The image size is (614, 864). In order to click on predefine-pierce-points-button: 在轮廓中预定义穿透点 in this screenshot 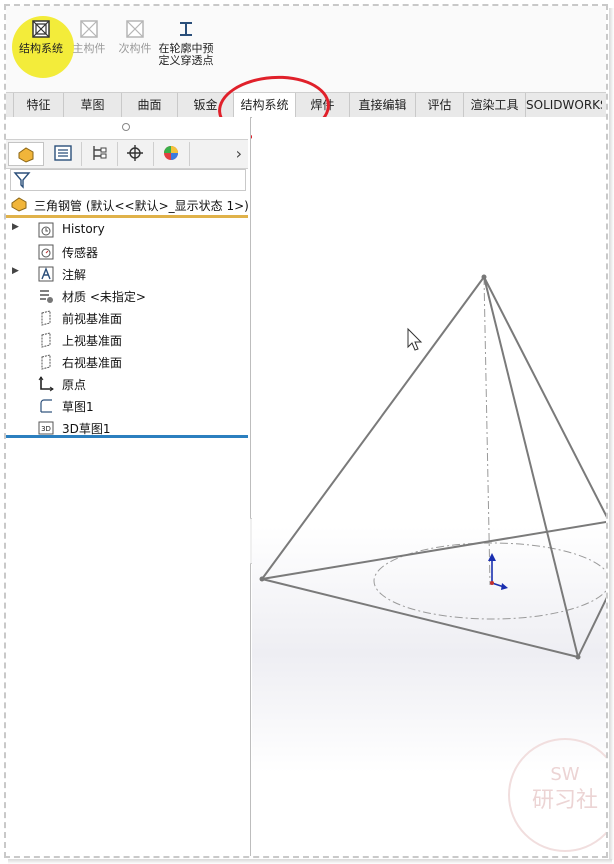, I will do `click(186, 43)`.